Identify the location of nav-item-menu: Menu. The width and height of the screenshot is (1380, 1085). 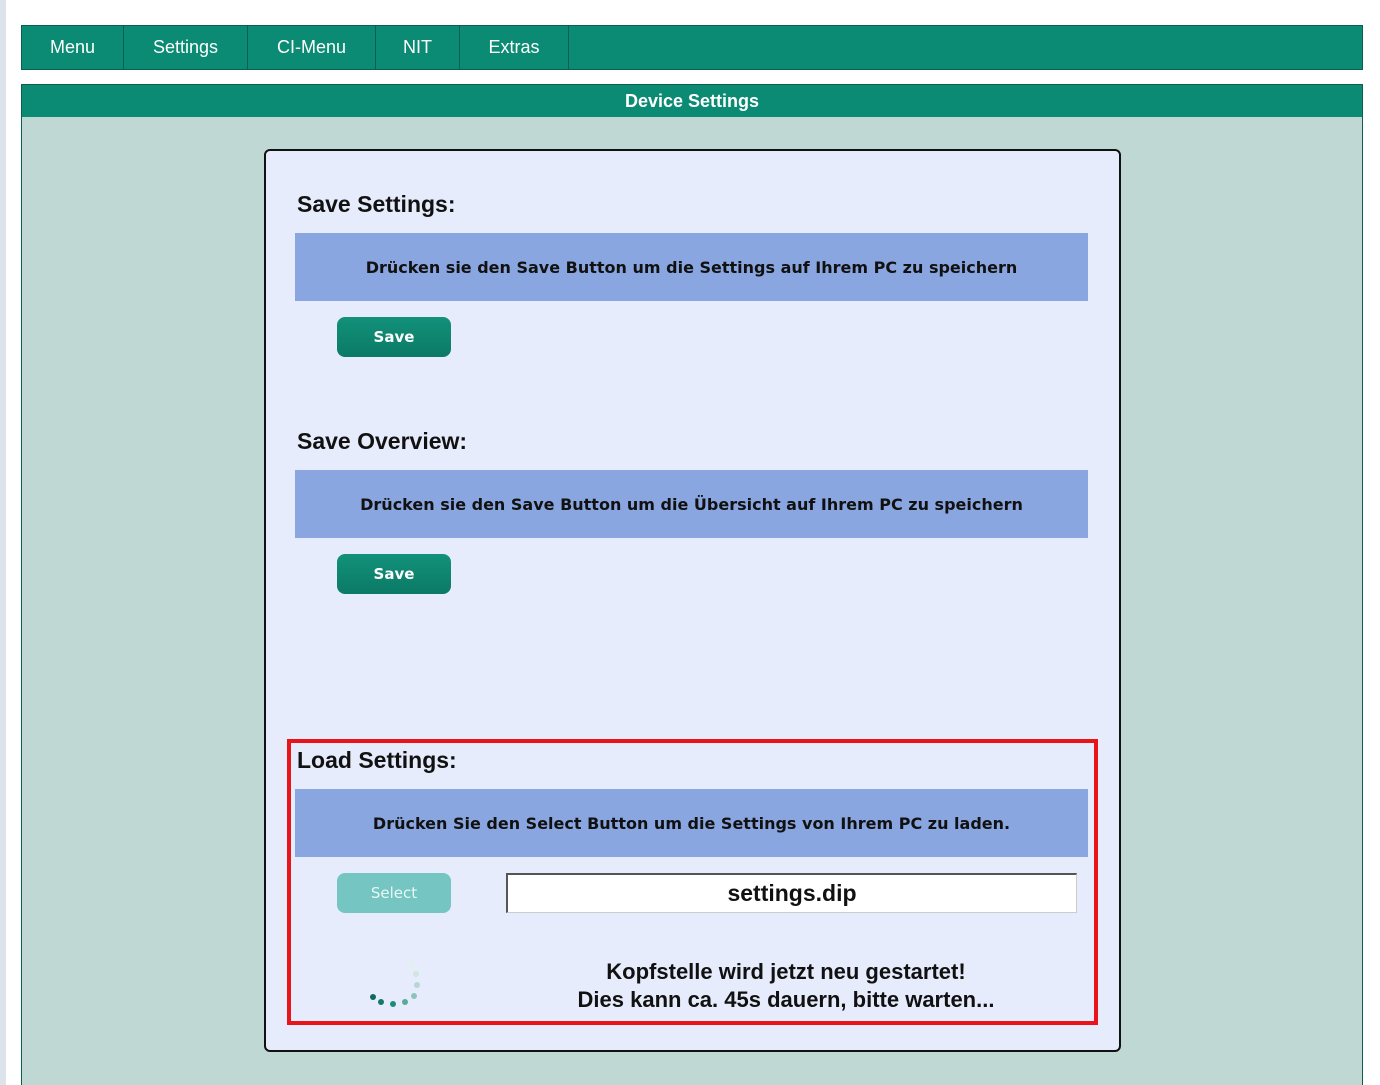
(73, 47).